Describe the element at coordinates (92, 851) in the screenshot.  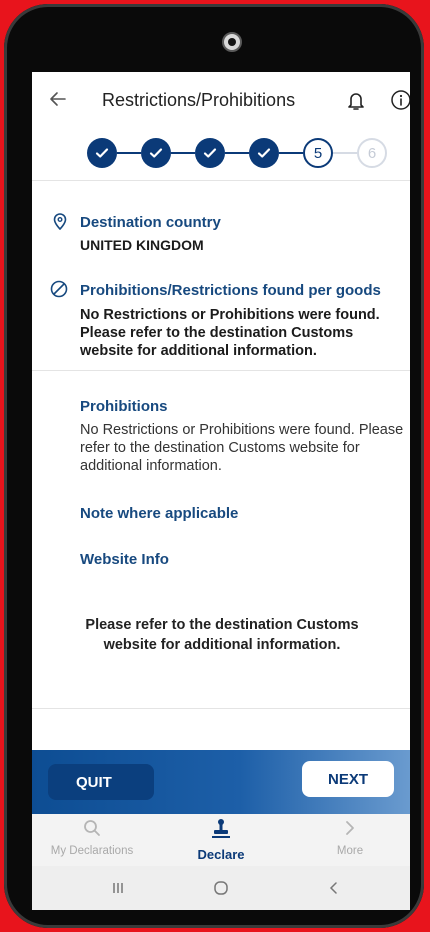
I see `nav-label: My Declarations` at that location.